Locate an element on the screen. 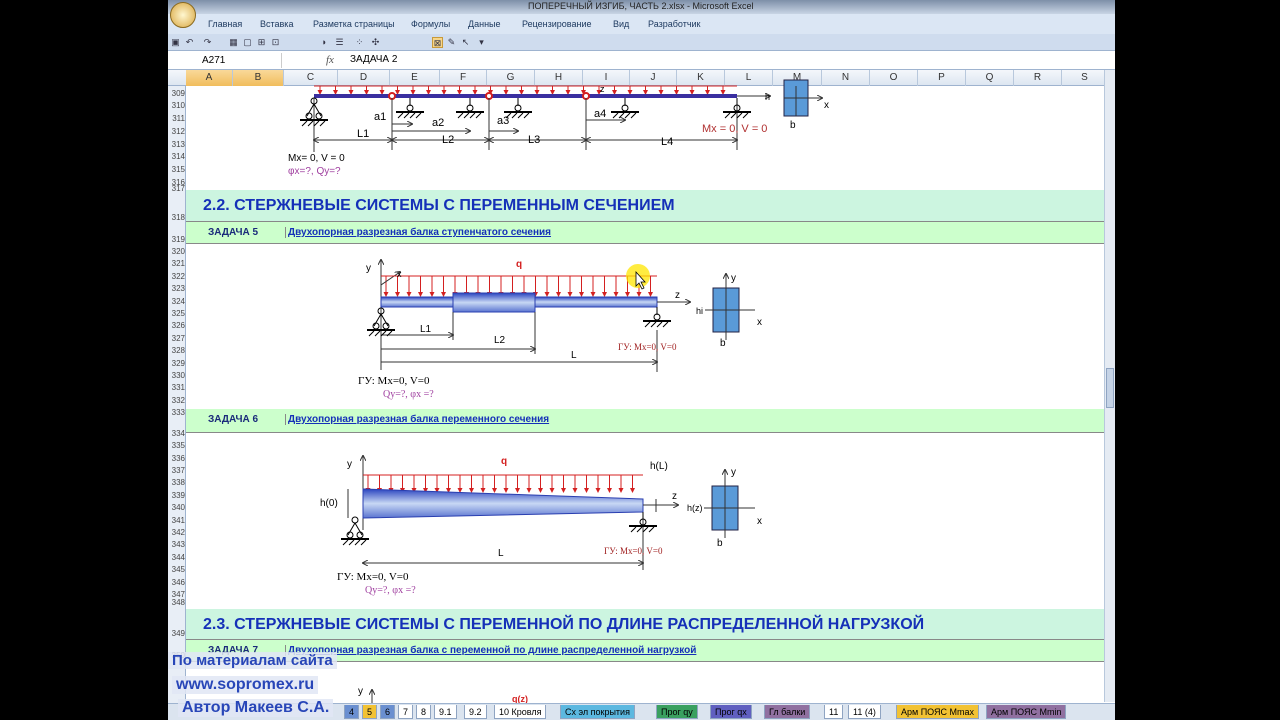 Image resolution: width=1280 pixels, height=720 pixels. sheet-tab: 5 is located at coordinates (370, 712).